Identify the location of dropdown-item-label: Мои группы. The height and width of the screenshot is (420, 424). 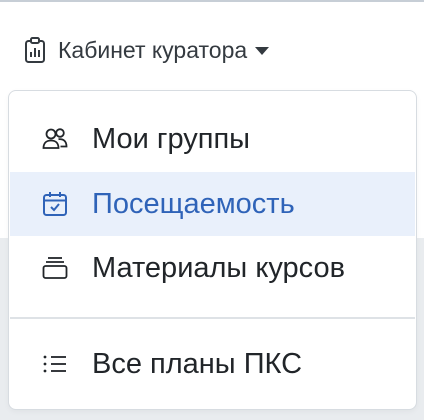
(171, 138).